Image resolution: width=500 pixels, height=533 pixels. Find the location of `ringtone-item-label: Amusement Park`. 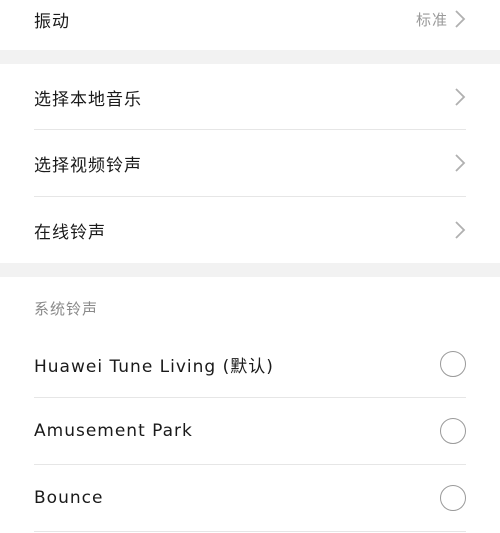

ringtone-item-label: Amusement Park is located at coordinates (113, 431).